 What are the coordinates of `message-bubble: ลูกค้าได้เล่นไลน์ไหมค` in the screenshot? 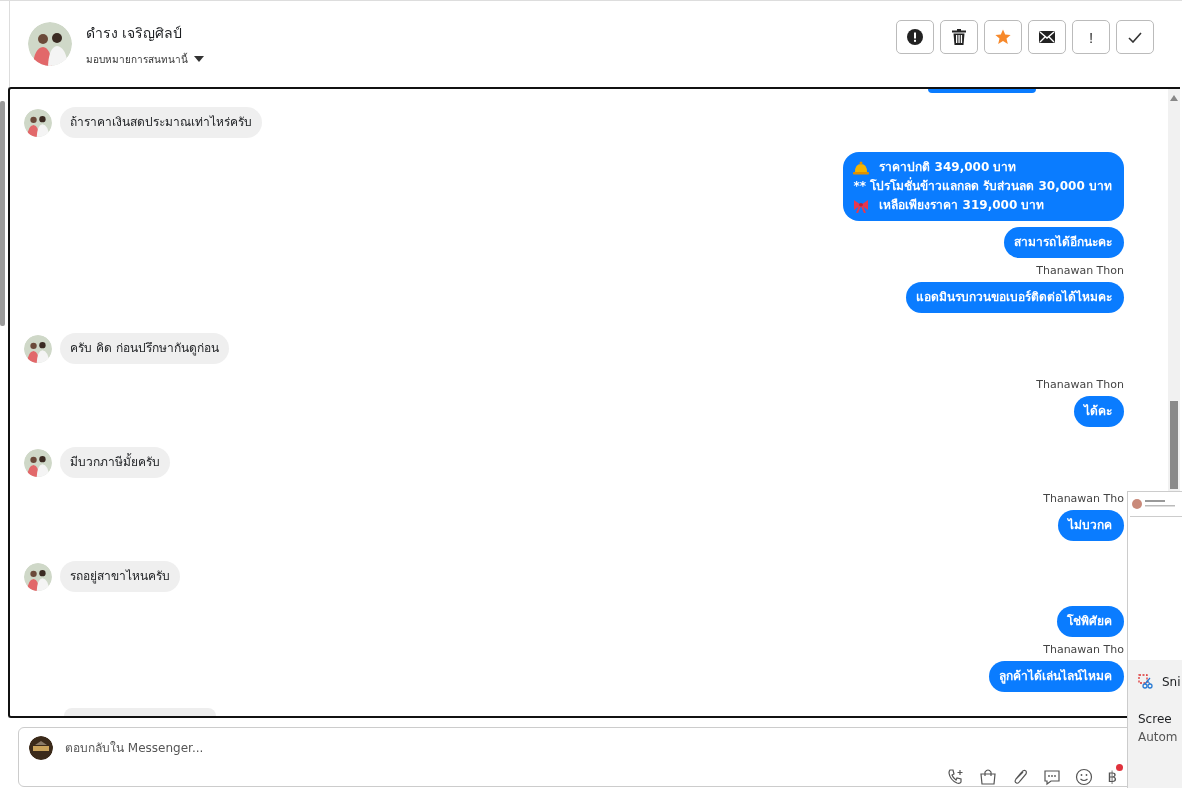 It's located at (1056, 676).